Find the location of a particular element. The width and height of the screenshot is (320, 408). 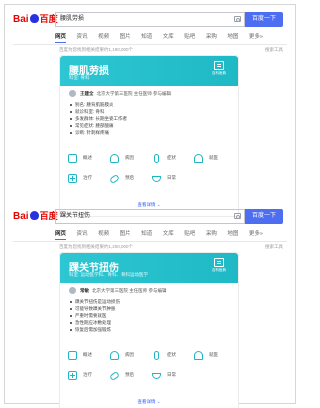

doctor-info: 常敏 北京大学第三医院 主任医师 参与编辑 is located at coordinates (149, 290).